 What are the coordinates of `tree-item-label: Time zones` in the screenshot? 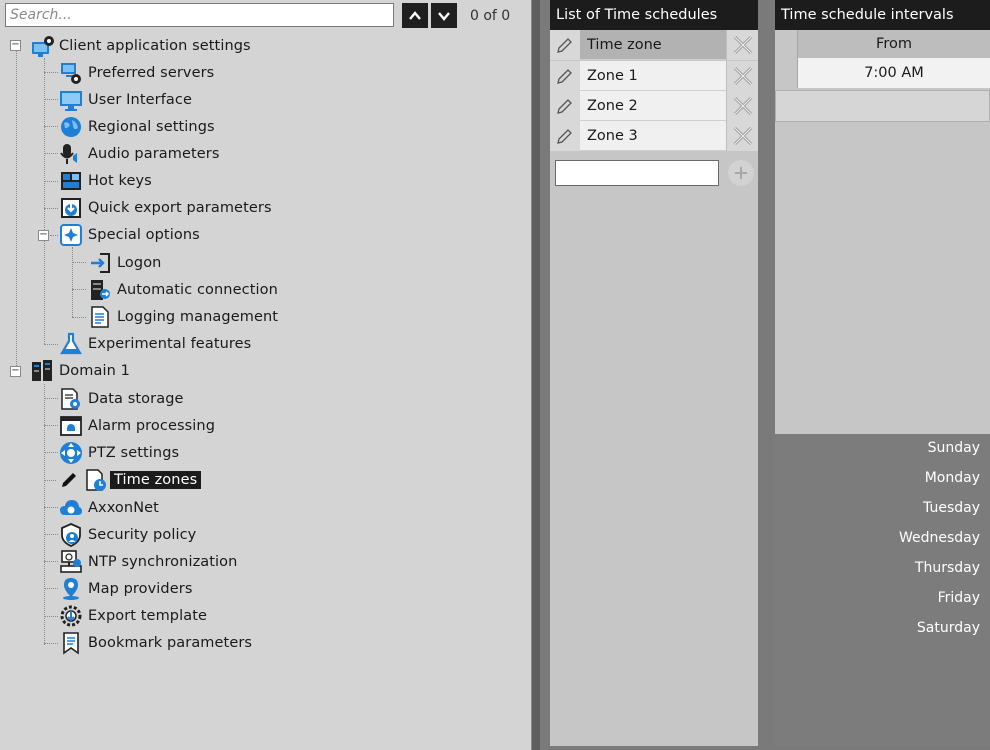 It's located at (156, 480).